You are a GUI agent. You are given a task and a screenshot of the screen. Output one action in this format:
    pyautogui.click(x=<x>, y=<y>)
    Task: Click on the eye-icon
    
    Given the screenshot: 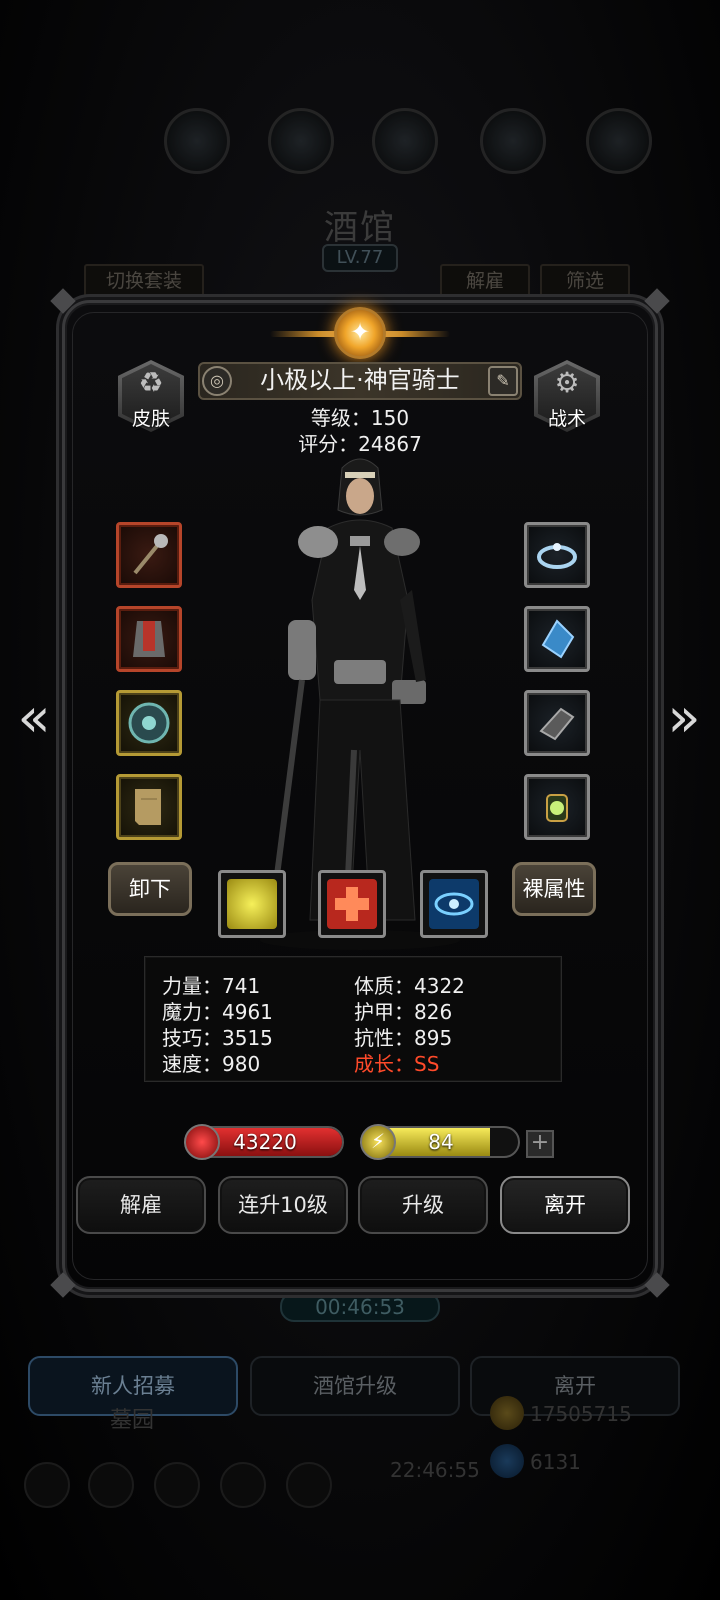 What is the action you would take?
    pyautogui.click(x=454, y=904)
    